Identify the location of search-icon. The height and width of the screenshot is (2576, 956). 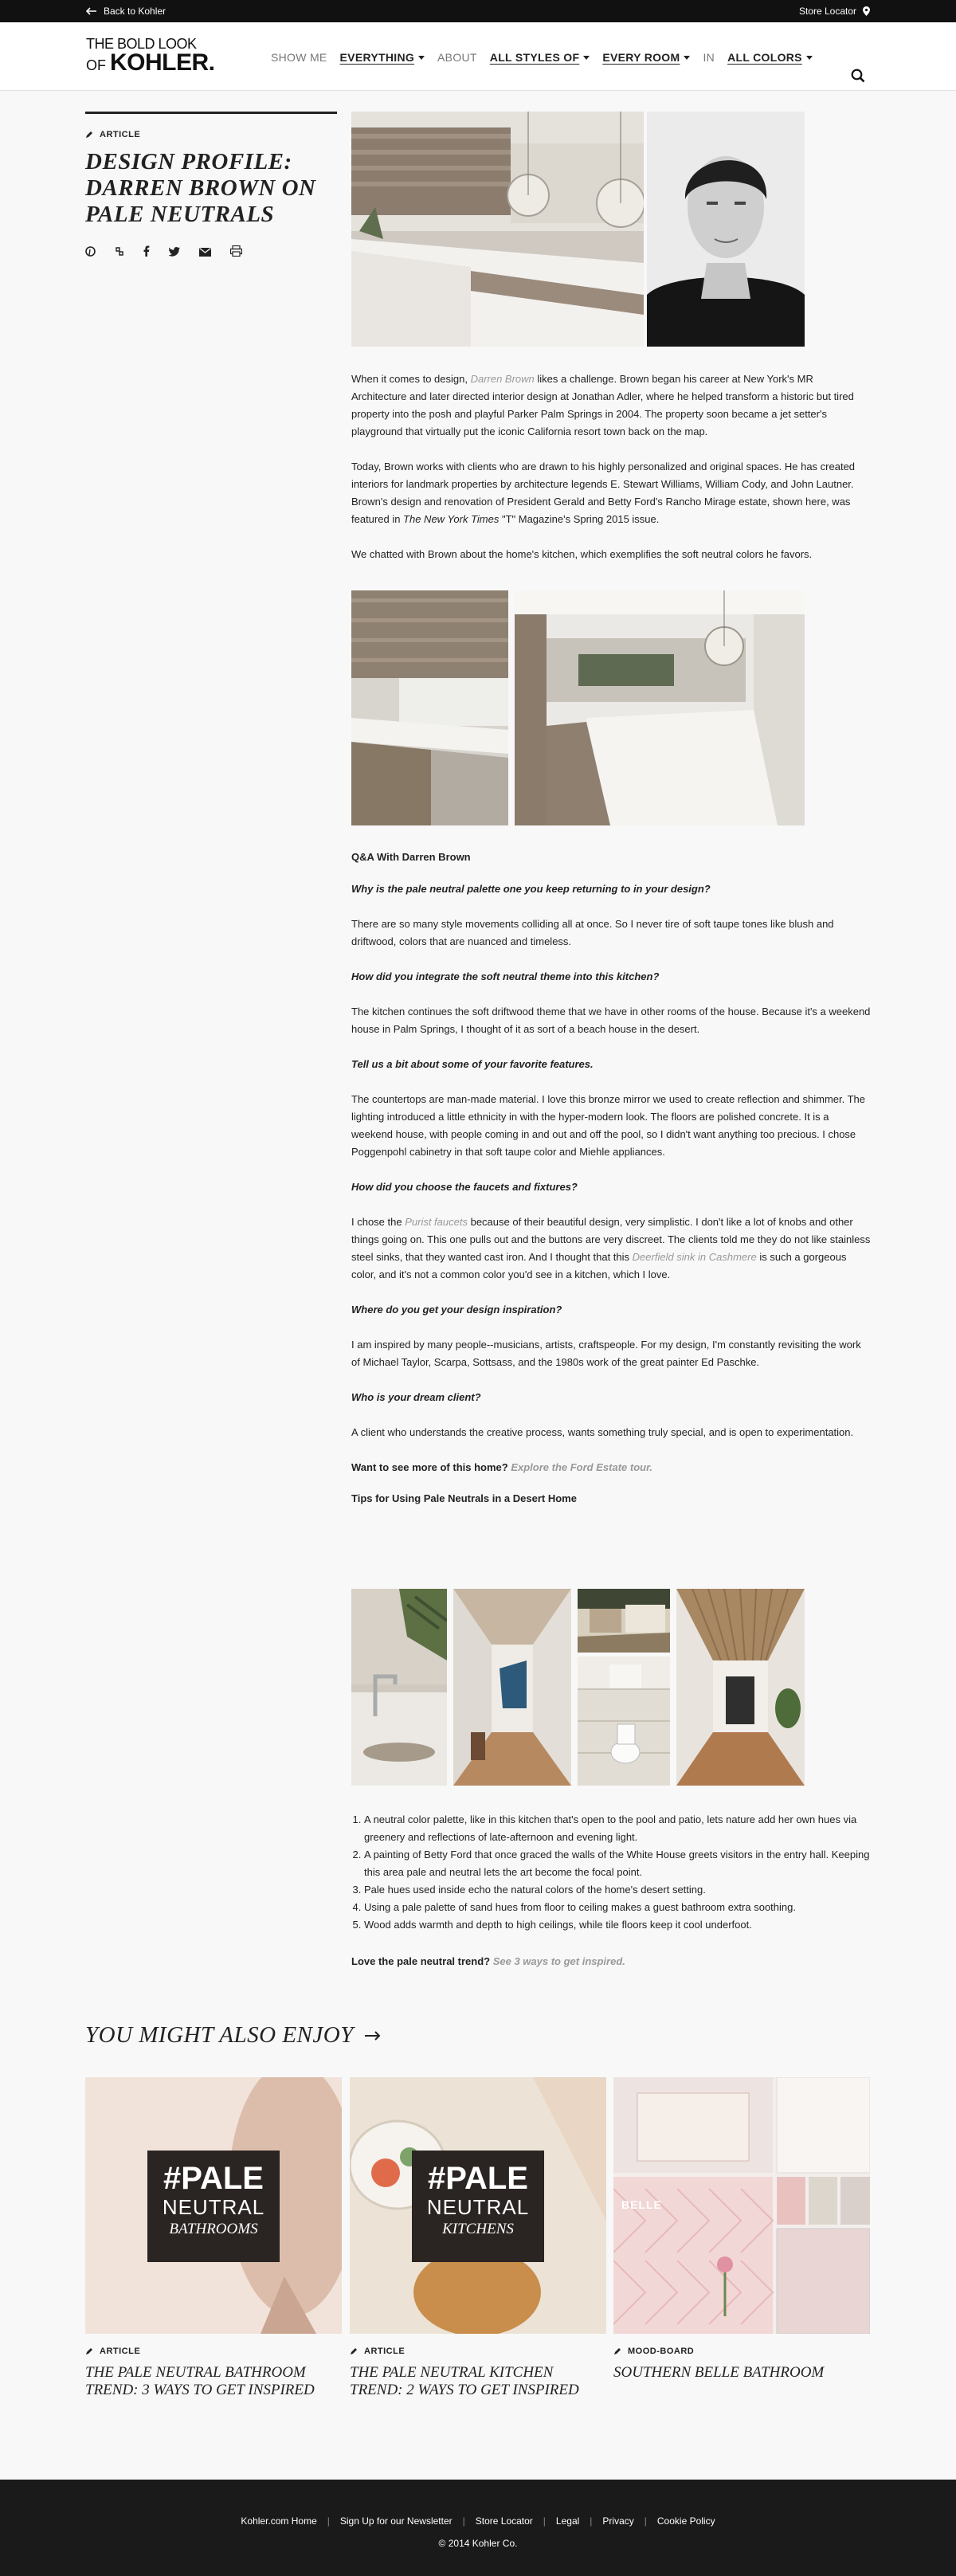
(858, 76).